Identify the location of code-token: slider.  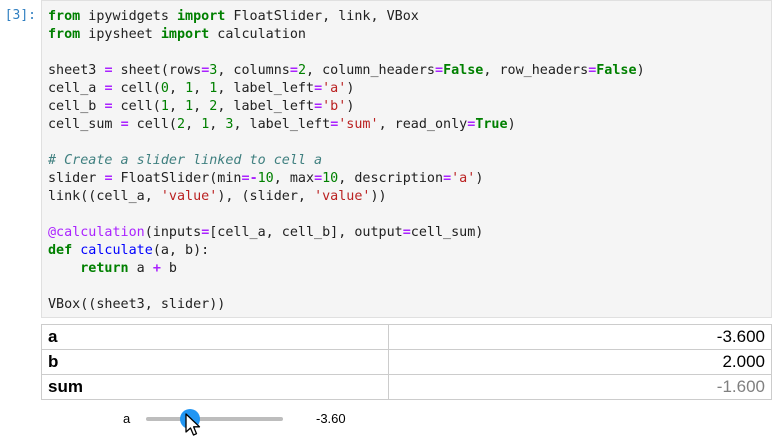
(76, 178).